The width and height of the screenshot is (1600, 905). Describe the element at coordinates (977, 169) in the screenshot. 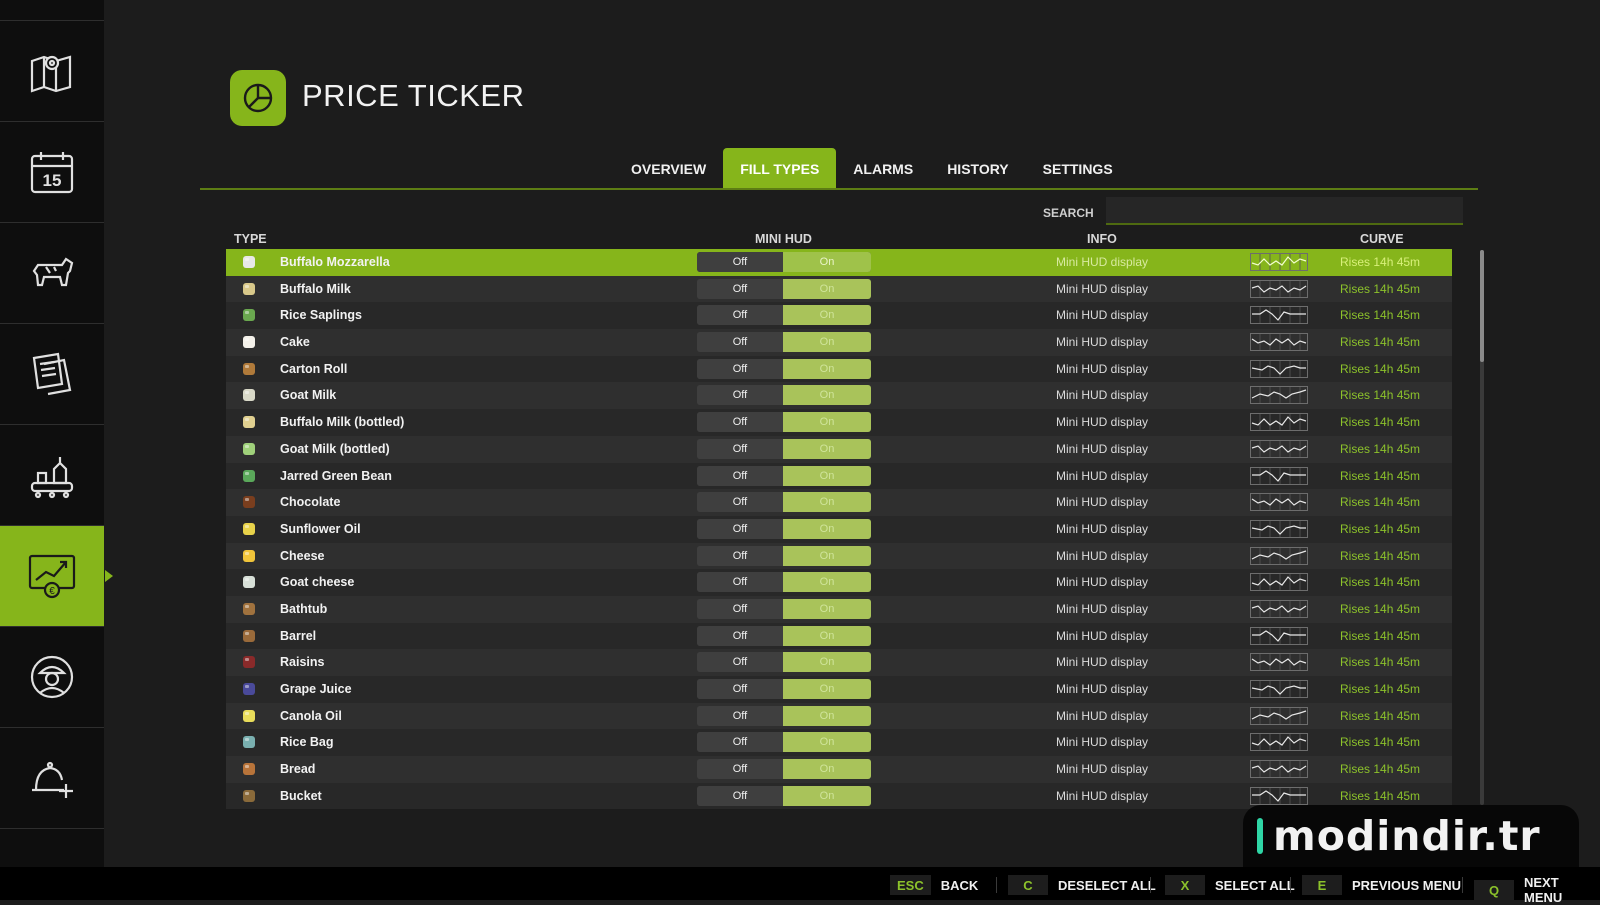

I see `tab-history: HISTORY` at that location.